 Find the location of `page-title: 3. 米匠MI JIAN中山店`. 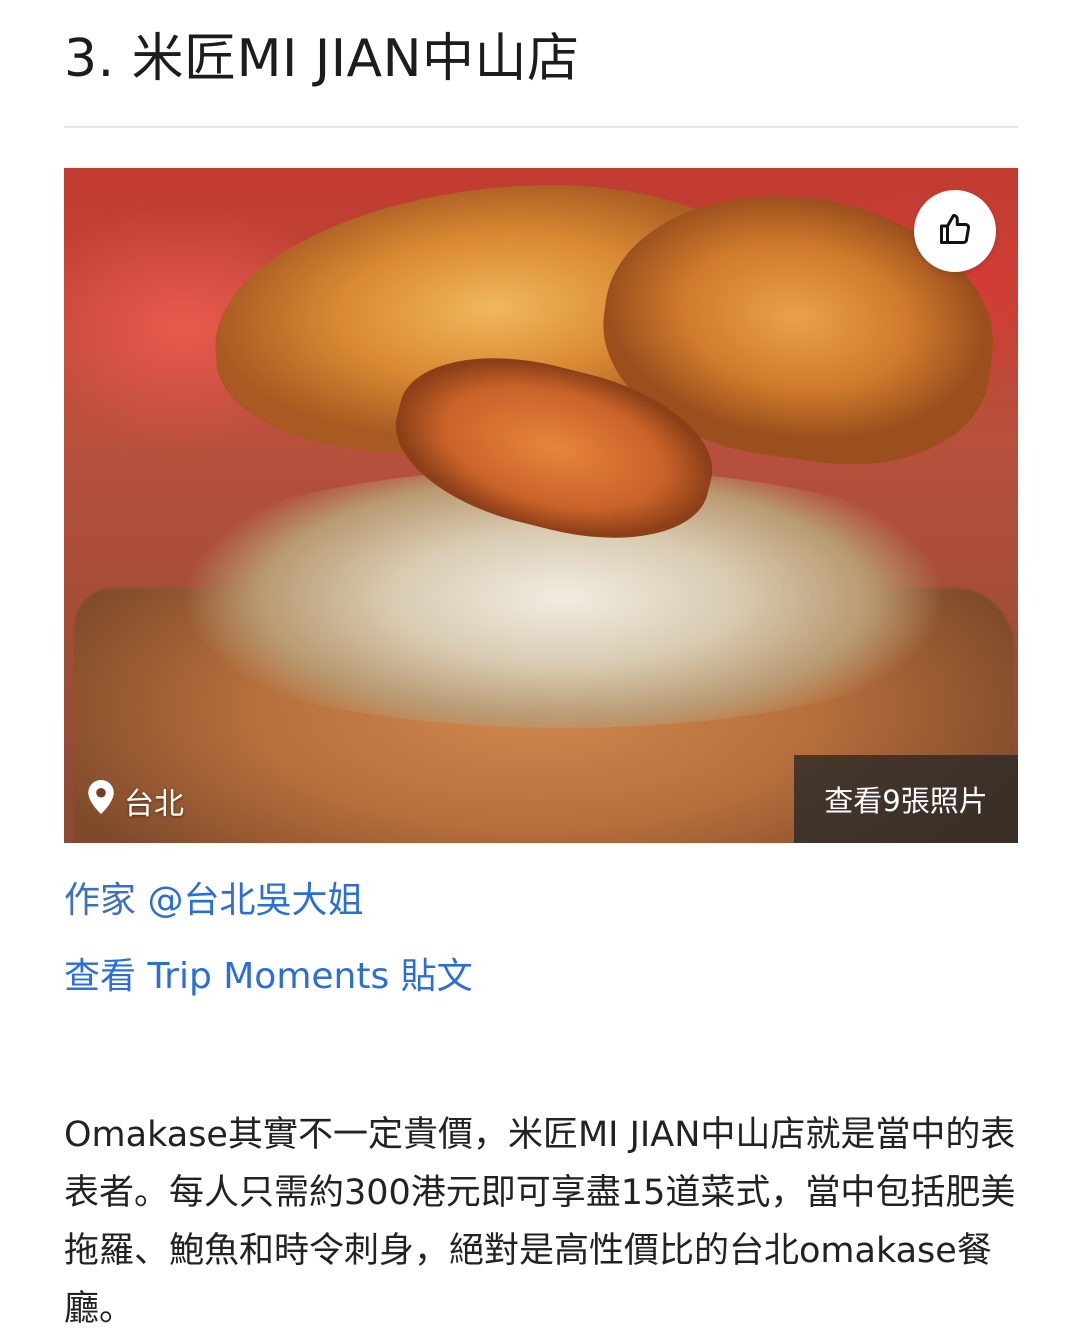

page-title: 3. 米匠MI JIAN中山店 is located at coordinates (322, 59).